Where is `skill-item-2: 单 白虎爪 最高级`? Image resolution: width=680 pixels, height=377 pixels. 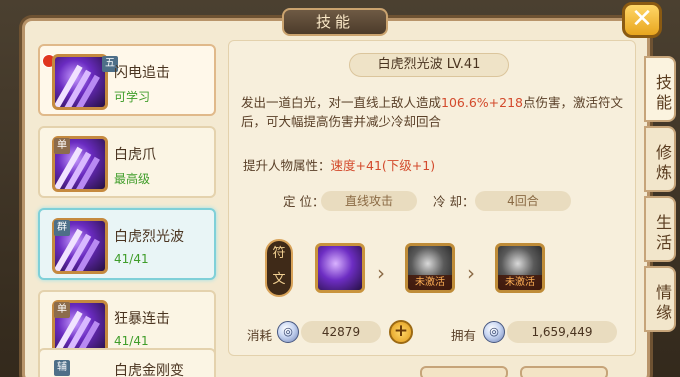 skill-item-2: 单 白虎爪 最高级 is located at coordinates (127, 162).